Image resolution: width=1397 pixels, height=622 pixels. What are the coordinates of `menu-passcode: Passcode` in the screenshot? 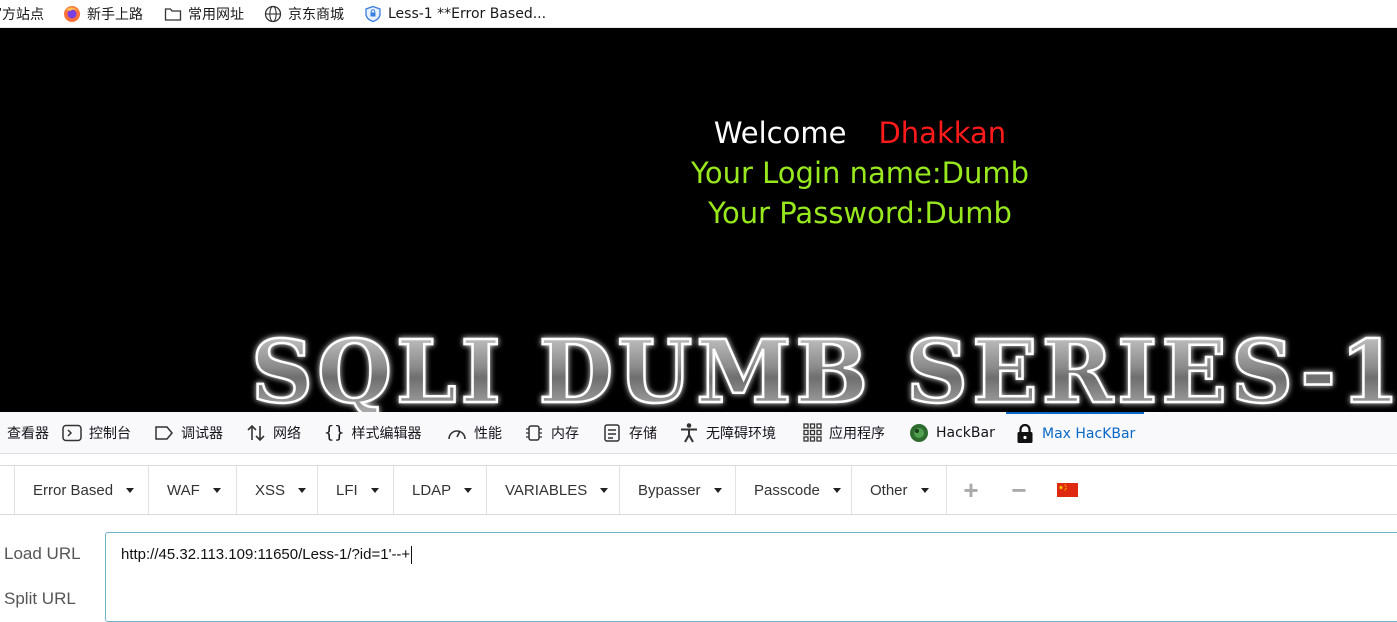 It's located at (794, 490).